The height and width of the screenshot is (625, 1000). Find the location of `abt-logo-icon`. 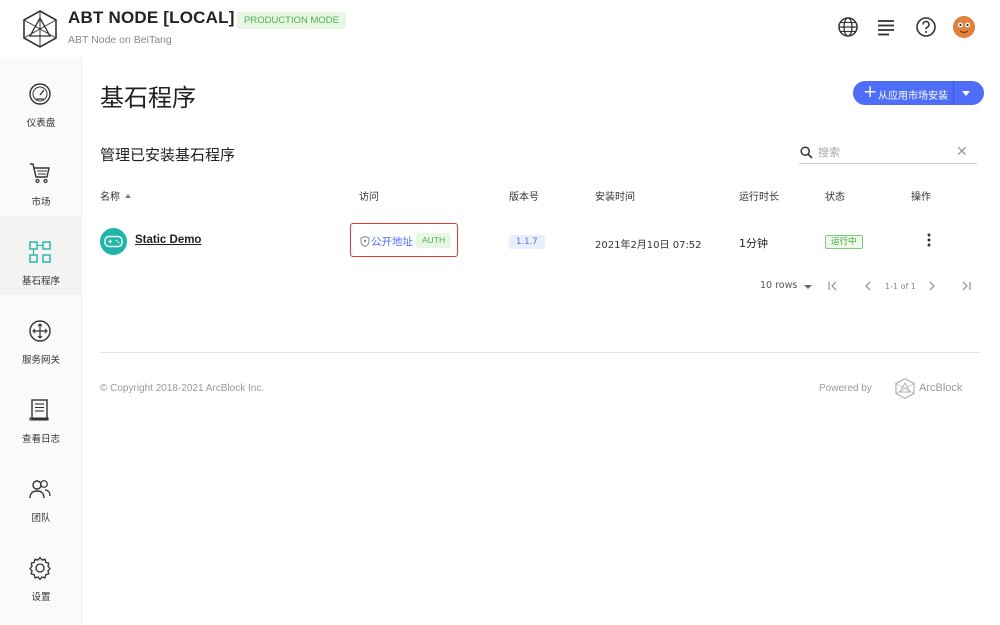

abt-logo-icon is located at coordinates (40, 29).